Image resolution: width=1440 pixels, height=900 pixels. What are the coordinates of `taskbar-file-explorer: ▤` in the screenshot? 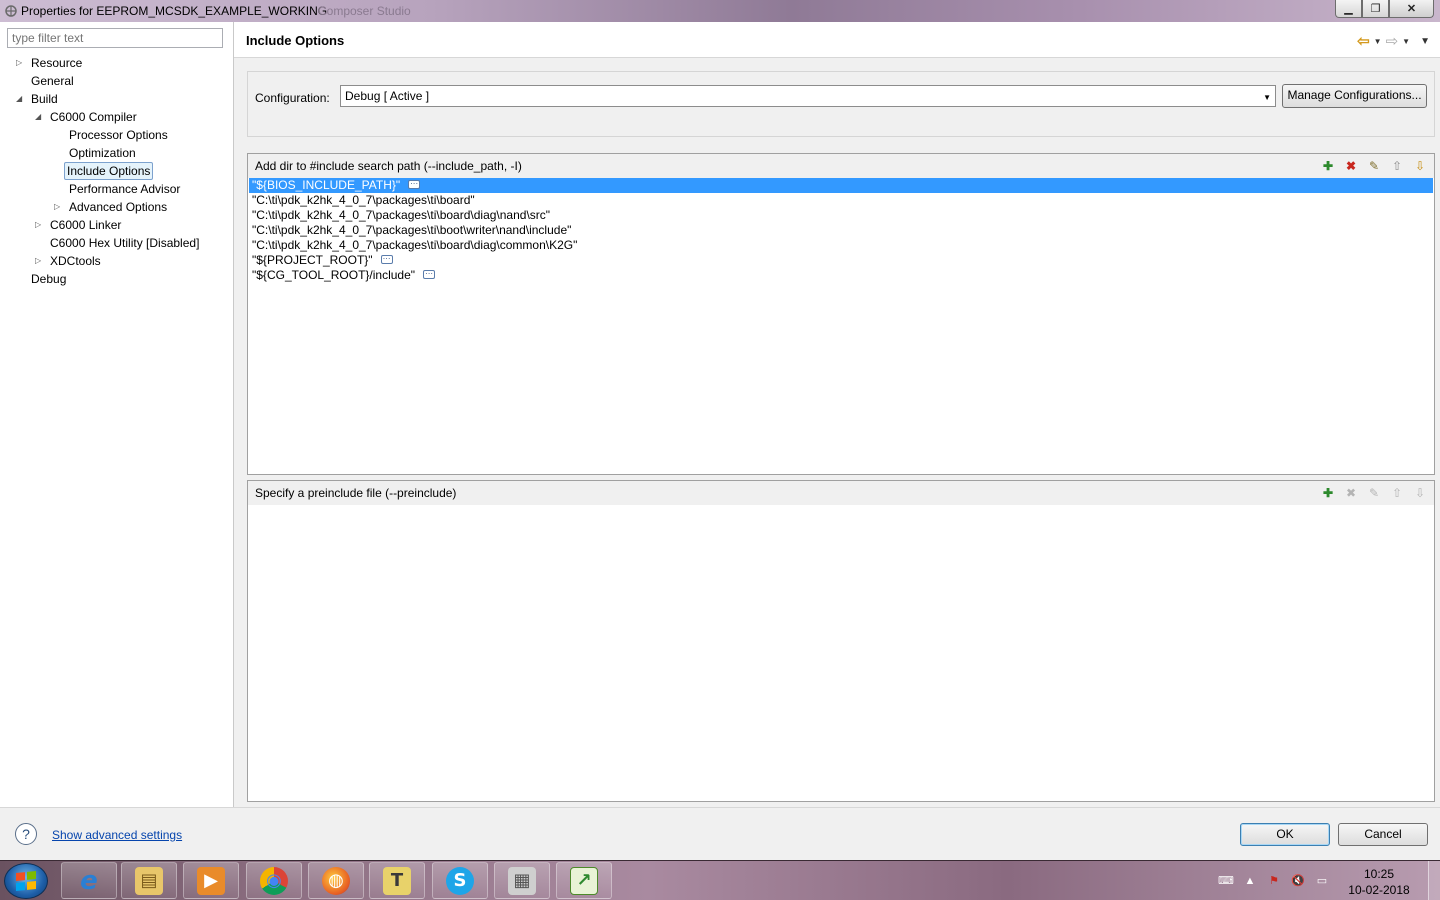 It's located at (149, 880).